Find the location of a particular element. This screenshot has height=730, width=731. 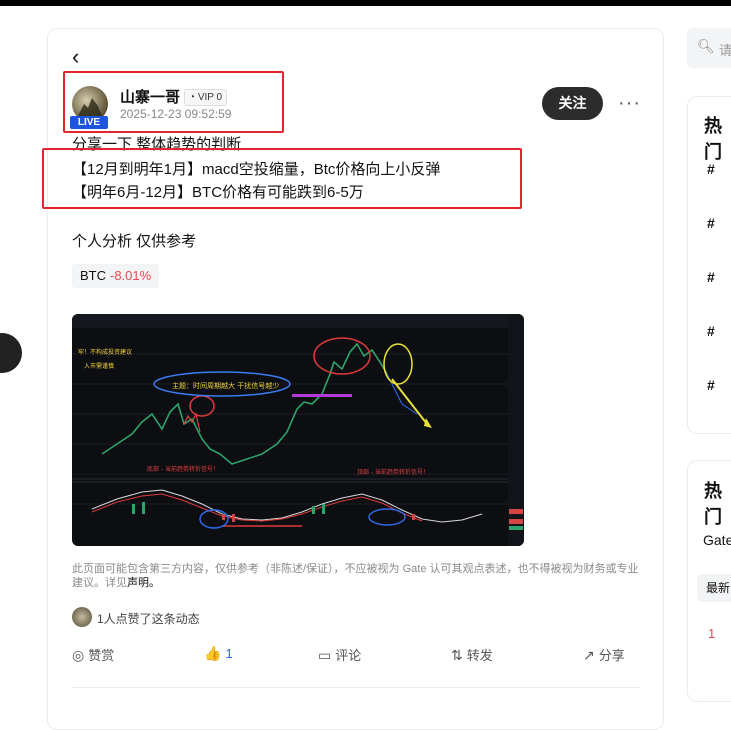

tab-gate: Gate is located at coordinates (717, 540).